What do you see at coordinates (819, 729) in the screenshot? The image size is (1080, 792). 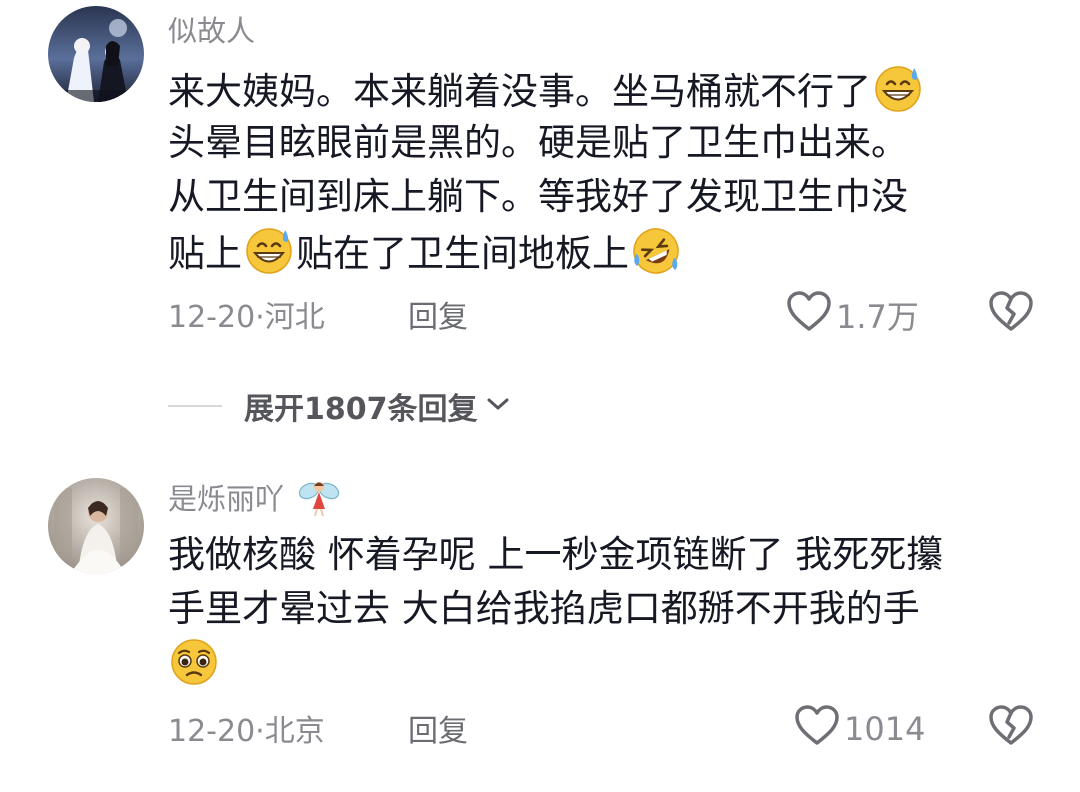 I see `heart-outline-icon` at bounding box center [819, 729].